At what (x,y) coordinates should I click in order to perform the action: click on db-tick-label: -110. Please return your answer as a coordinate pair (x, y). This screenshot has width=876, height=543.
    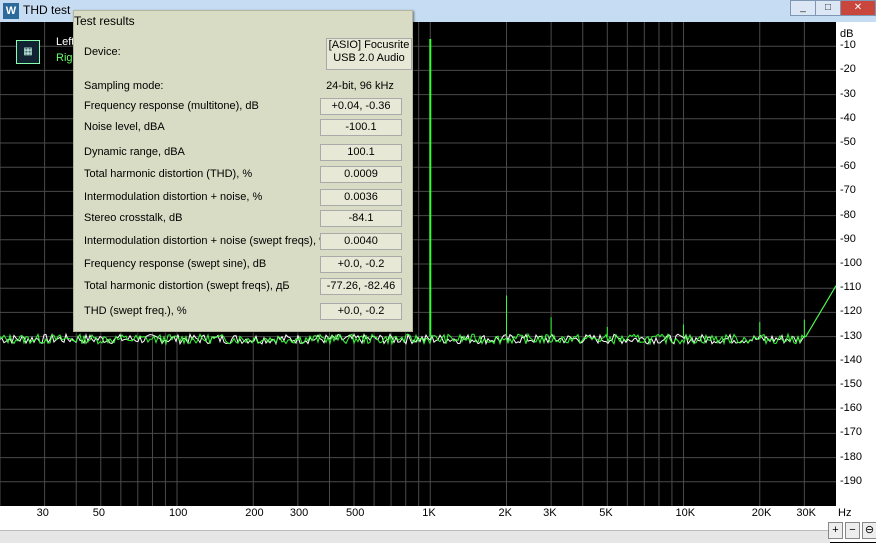
    Looking at the image, I should click on (851, 287).